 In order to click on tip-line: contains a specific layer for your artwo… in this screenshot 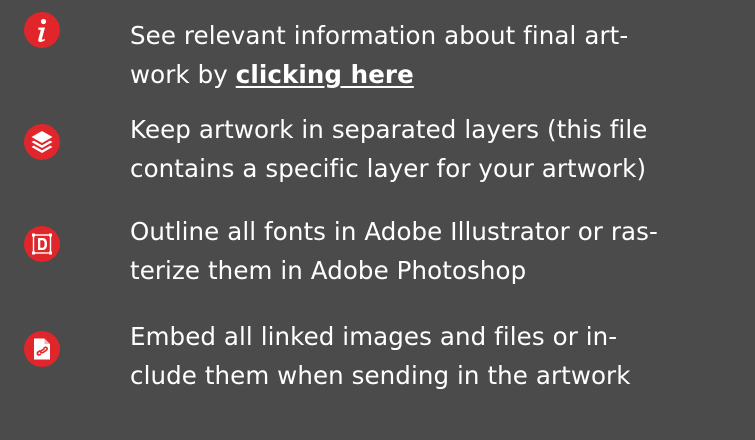, I will do `click(388, 168)`.